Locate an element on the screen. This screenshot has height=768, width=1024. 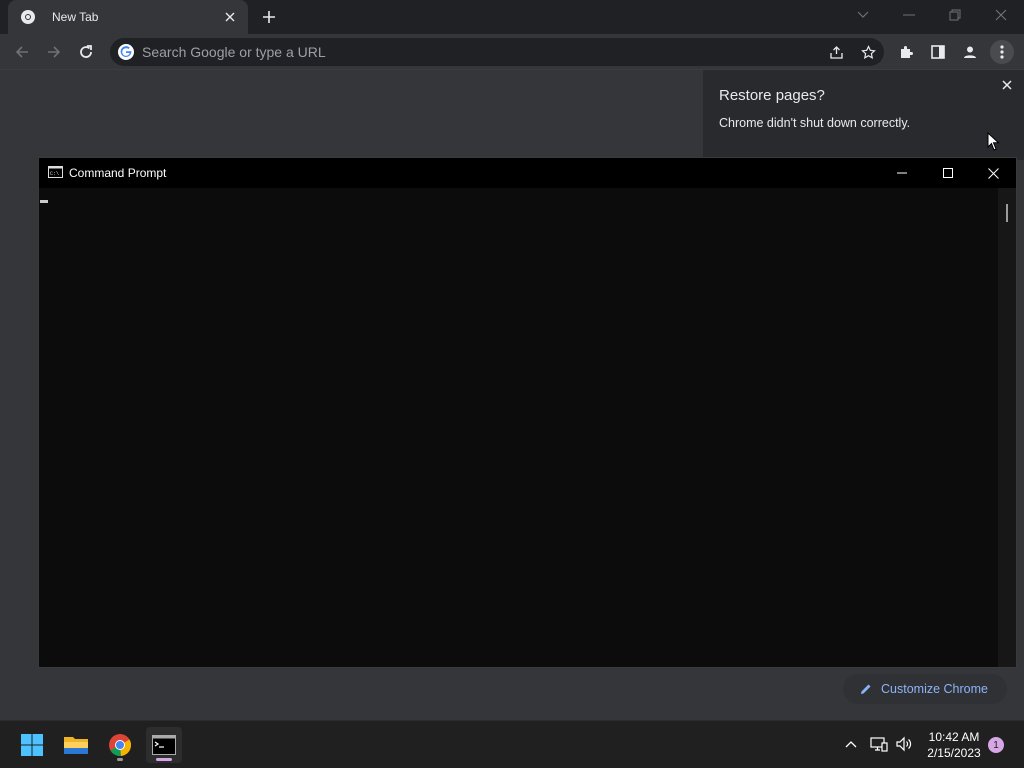
reload-icon is located at coordinates (86, 51).